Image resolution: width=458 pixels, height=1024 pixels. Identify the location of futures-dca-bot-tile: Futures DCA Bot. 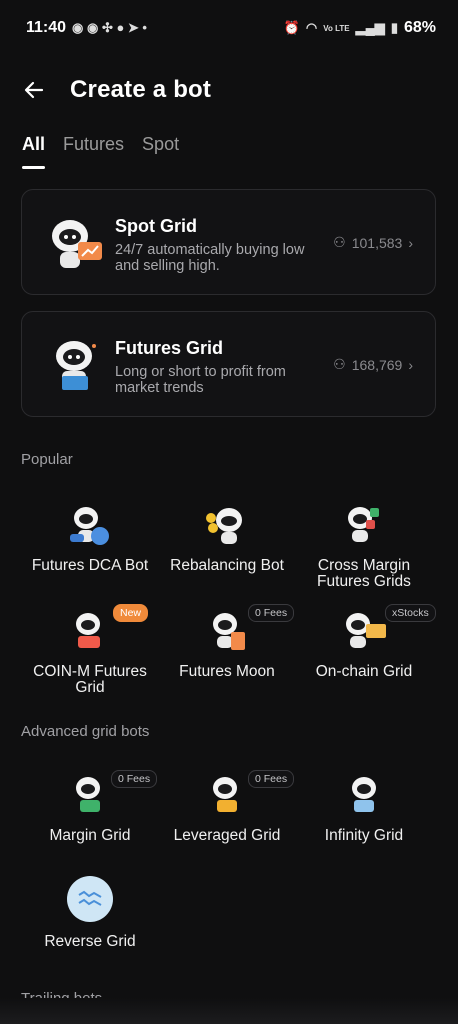
(90, 537).